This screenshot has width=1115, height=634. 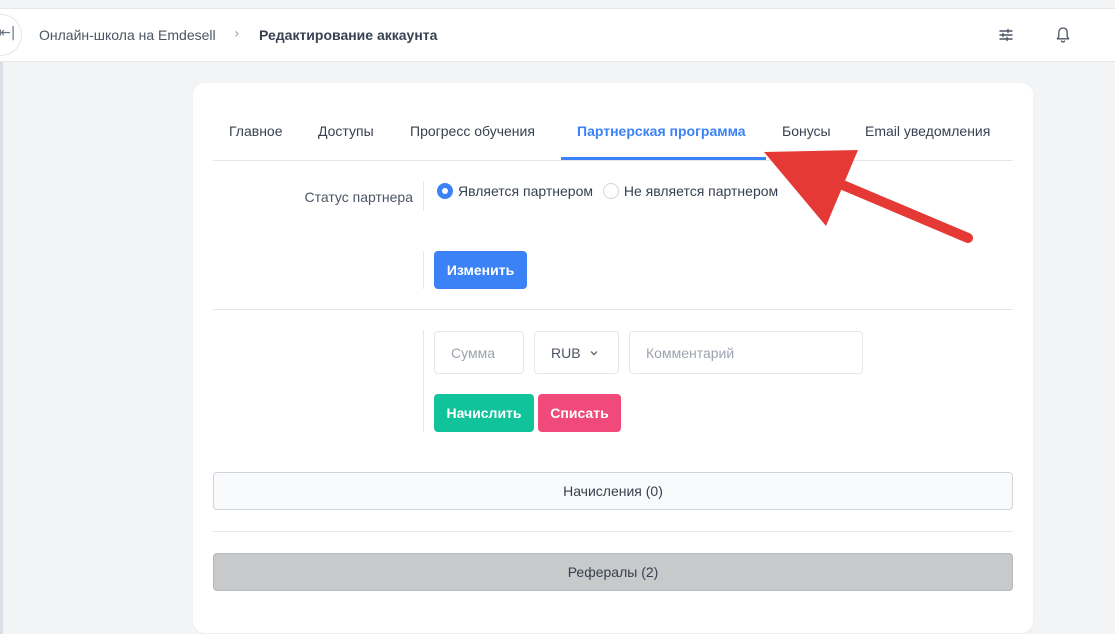 What do you see at coordinates (593, 352) in the screenshot?
I see `chevron-down-icon` at bounding box center [593, 352].